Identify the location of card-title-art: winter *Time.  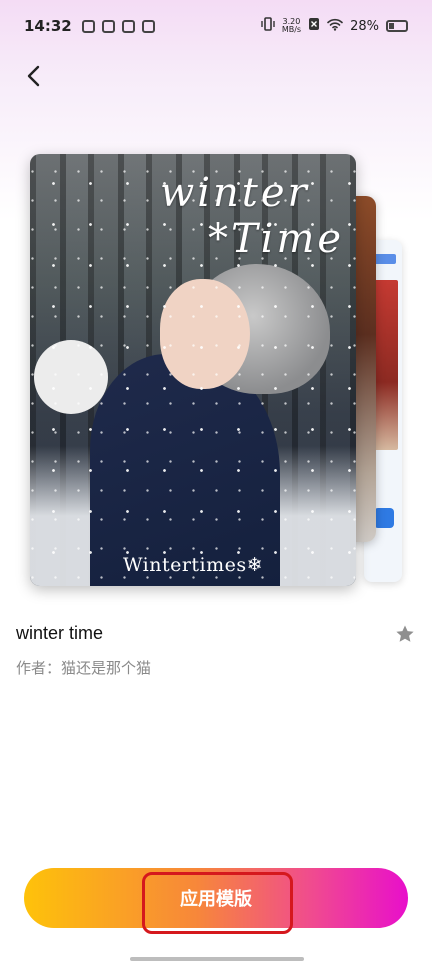
(255, 216).